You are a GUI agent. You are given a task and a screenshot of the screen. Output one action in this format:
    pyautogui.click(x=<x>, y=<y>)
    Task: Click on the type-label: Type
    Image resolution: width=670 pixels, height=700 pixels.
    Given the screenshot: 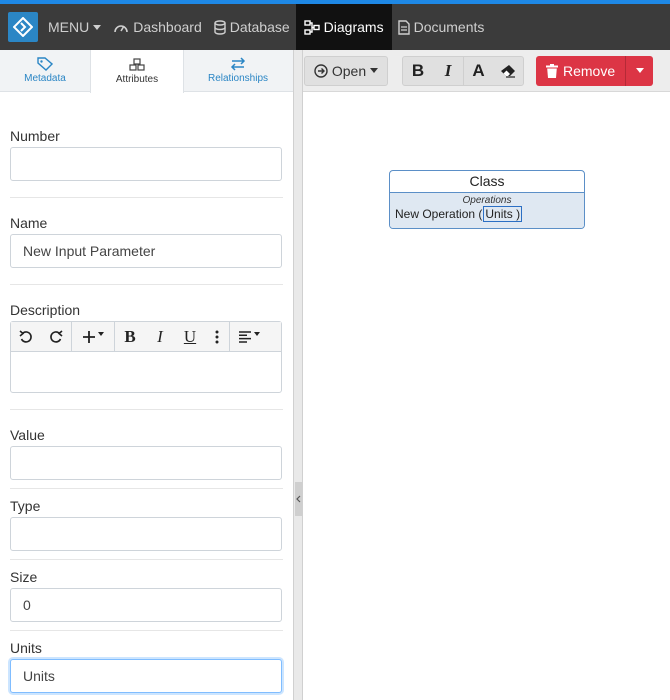 What is the action you would take?
    pyautogui.click(x=25, y=506)
    